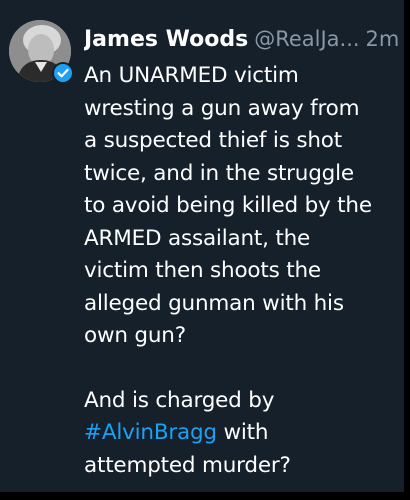 This screenshot has height=500, width=410. I want to click on hashtag-link: #AlvinBragg, so click(150, 432).